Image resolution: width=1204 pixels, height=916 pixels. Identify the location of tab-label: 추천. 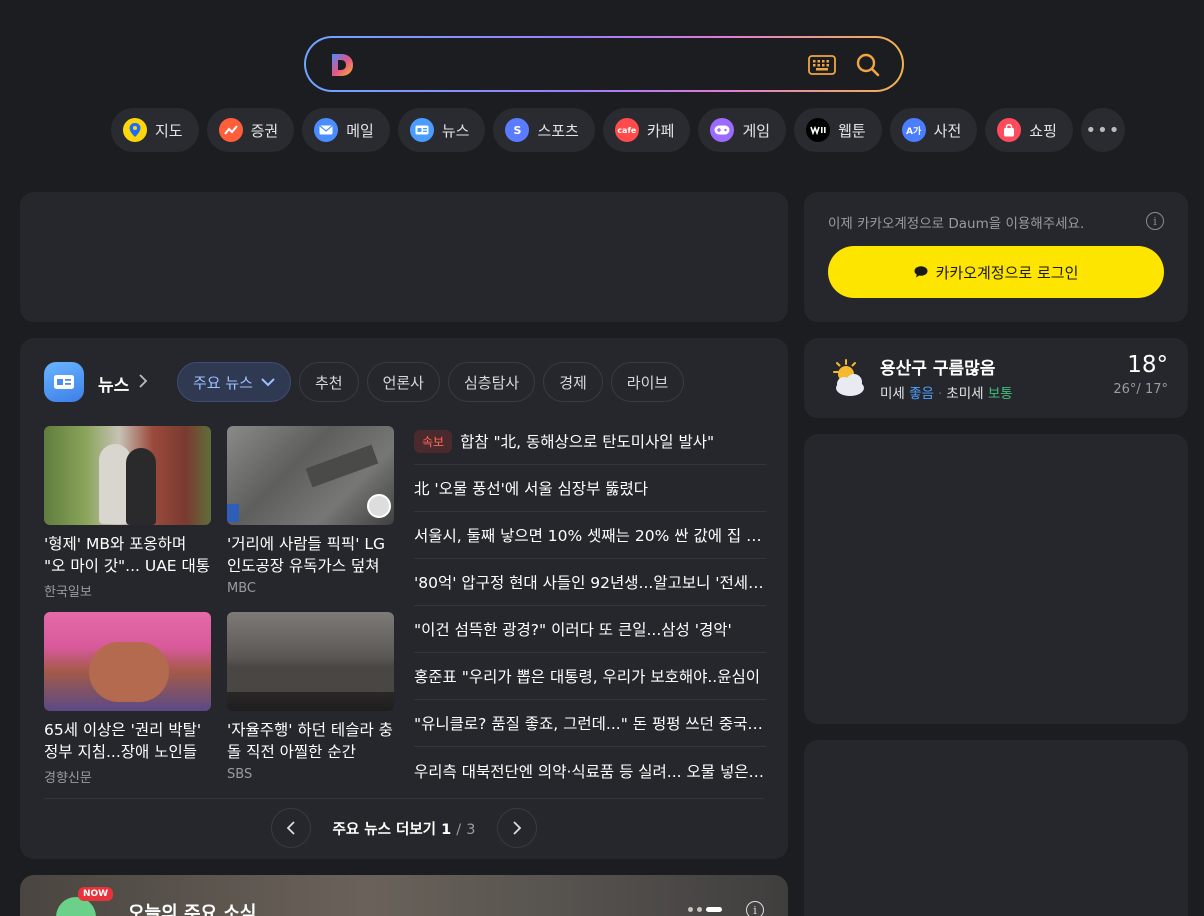
(328, 382).